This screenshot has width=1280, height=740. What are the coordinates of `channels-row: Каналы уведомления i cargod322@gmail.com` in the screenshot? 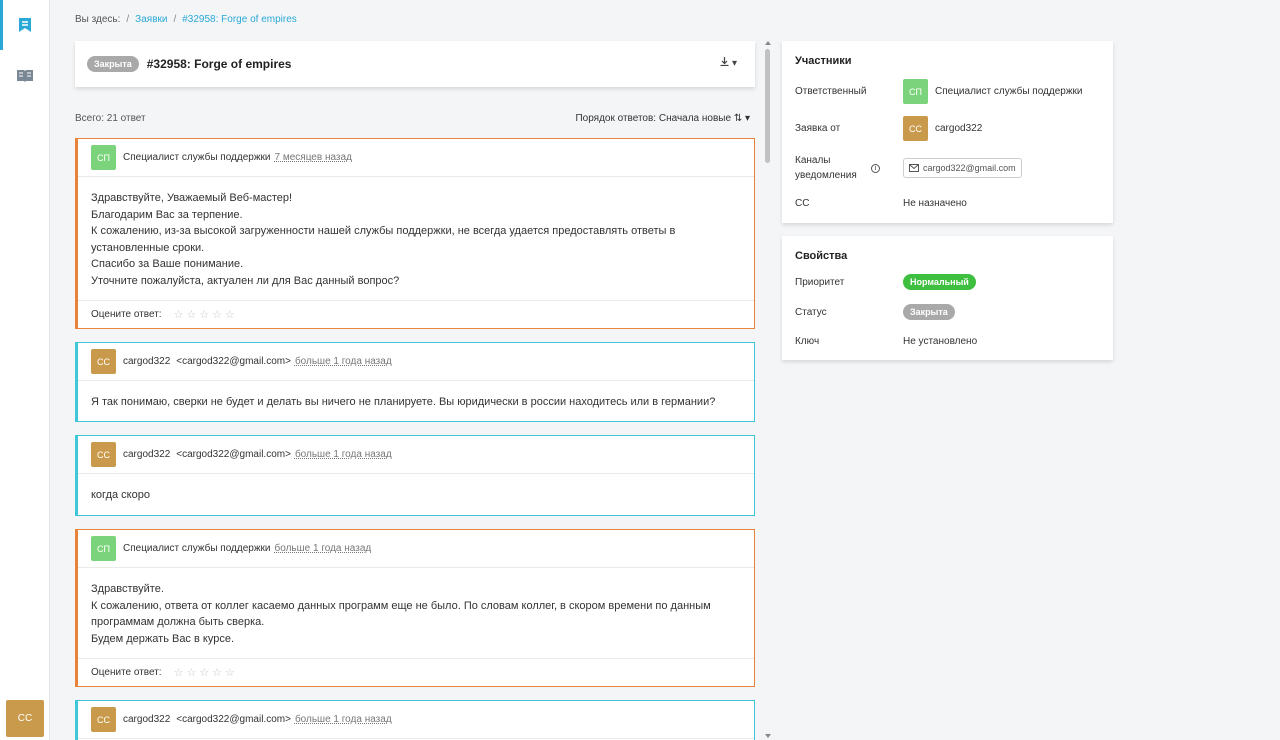 It's located at (949, 168).